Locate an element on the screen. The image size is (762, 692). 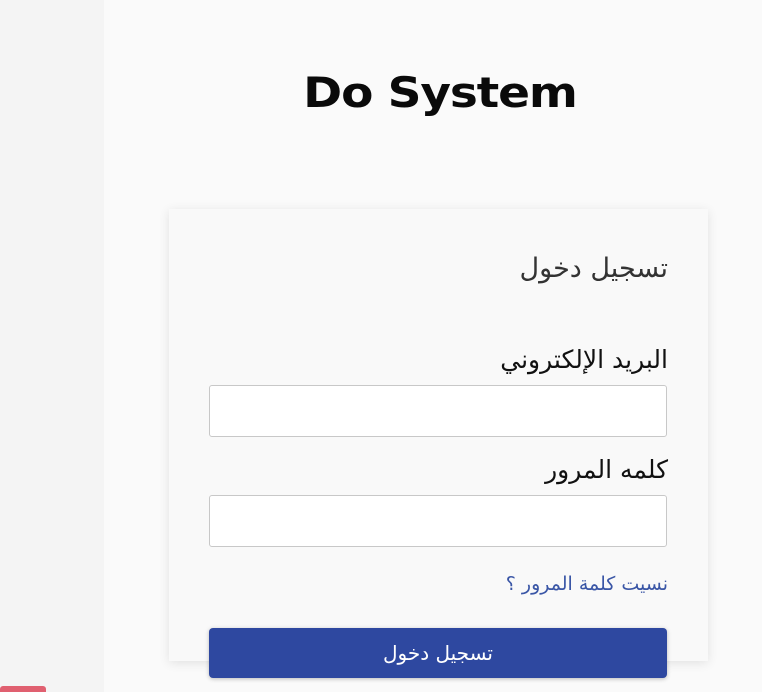
password-label: كلمه المرور is located at coordinates (606, 469).